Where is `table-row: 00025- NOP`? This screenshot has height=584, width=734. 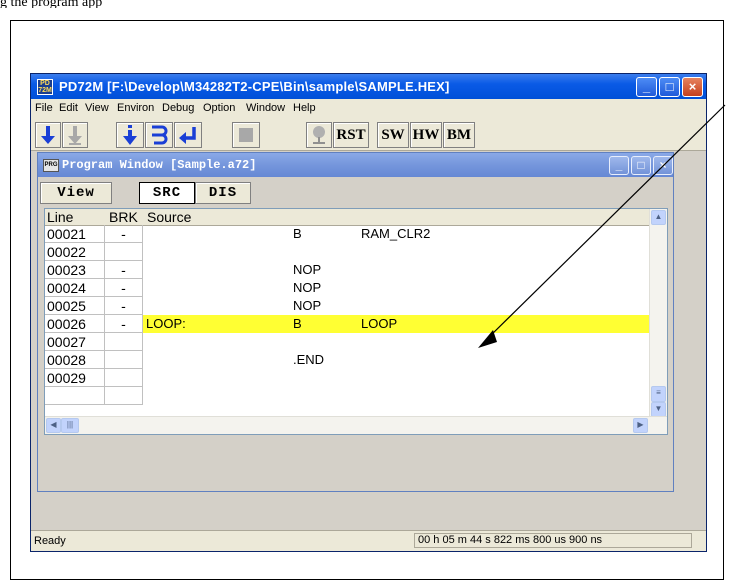 table-row: 00025- NOP is located at coordinates (348, 306).